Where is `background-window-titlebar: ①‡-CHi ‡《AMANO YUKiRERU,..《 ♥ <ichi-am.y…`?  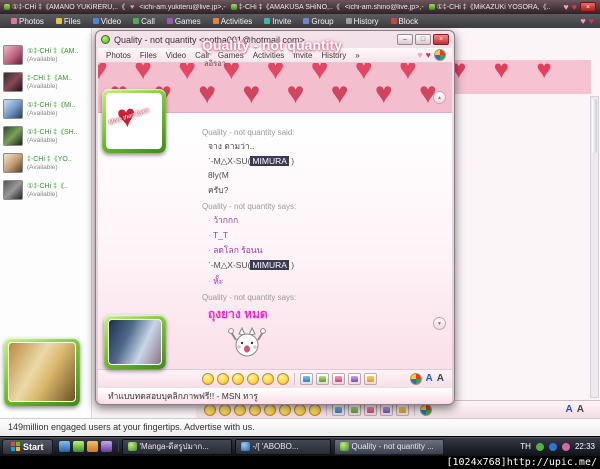
background-window-titlebar: ①‡-CHi ‡《AMANO YUKiRERU,..《 ♥ <ichi-am.y… is located at coordinates (300, 7).